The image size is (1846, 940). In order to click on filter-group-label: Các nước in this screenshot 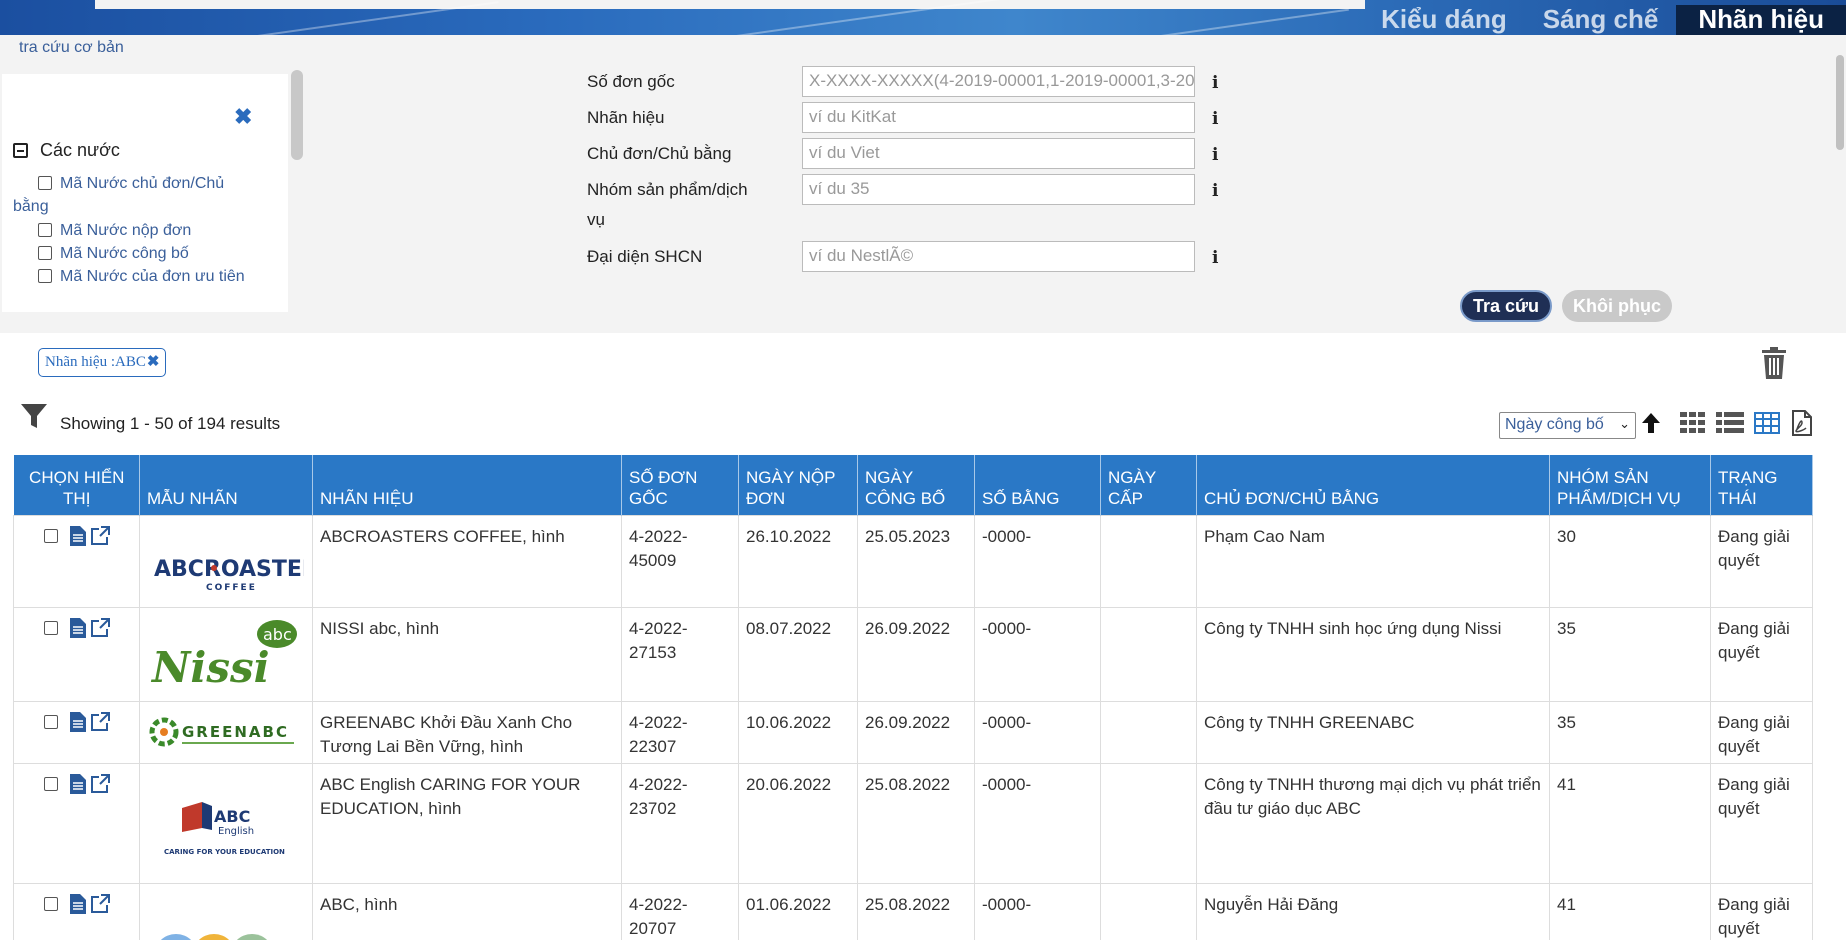, I will do `click(80, 150)`.